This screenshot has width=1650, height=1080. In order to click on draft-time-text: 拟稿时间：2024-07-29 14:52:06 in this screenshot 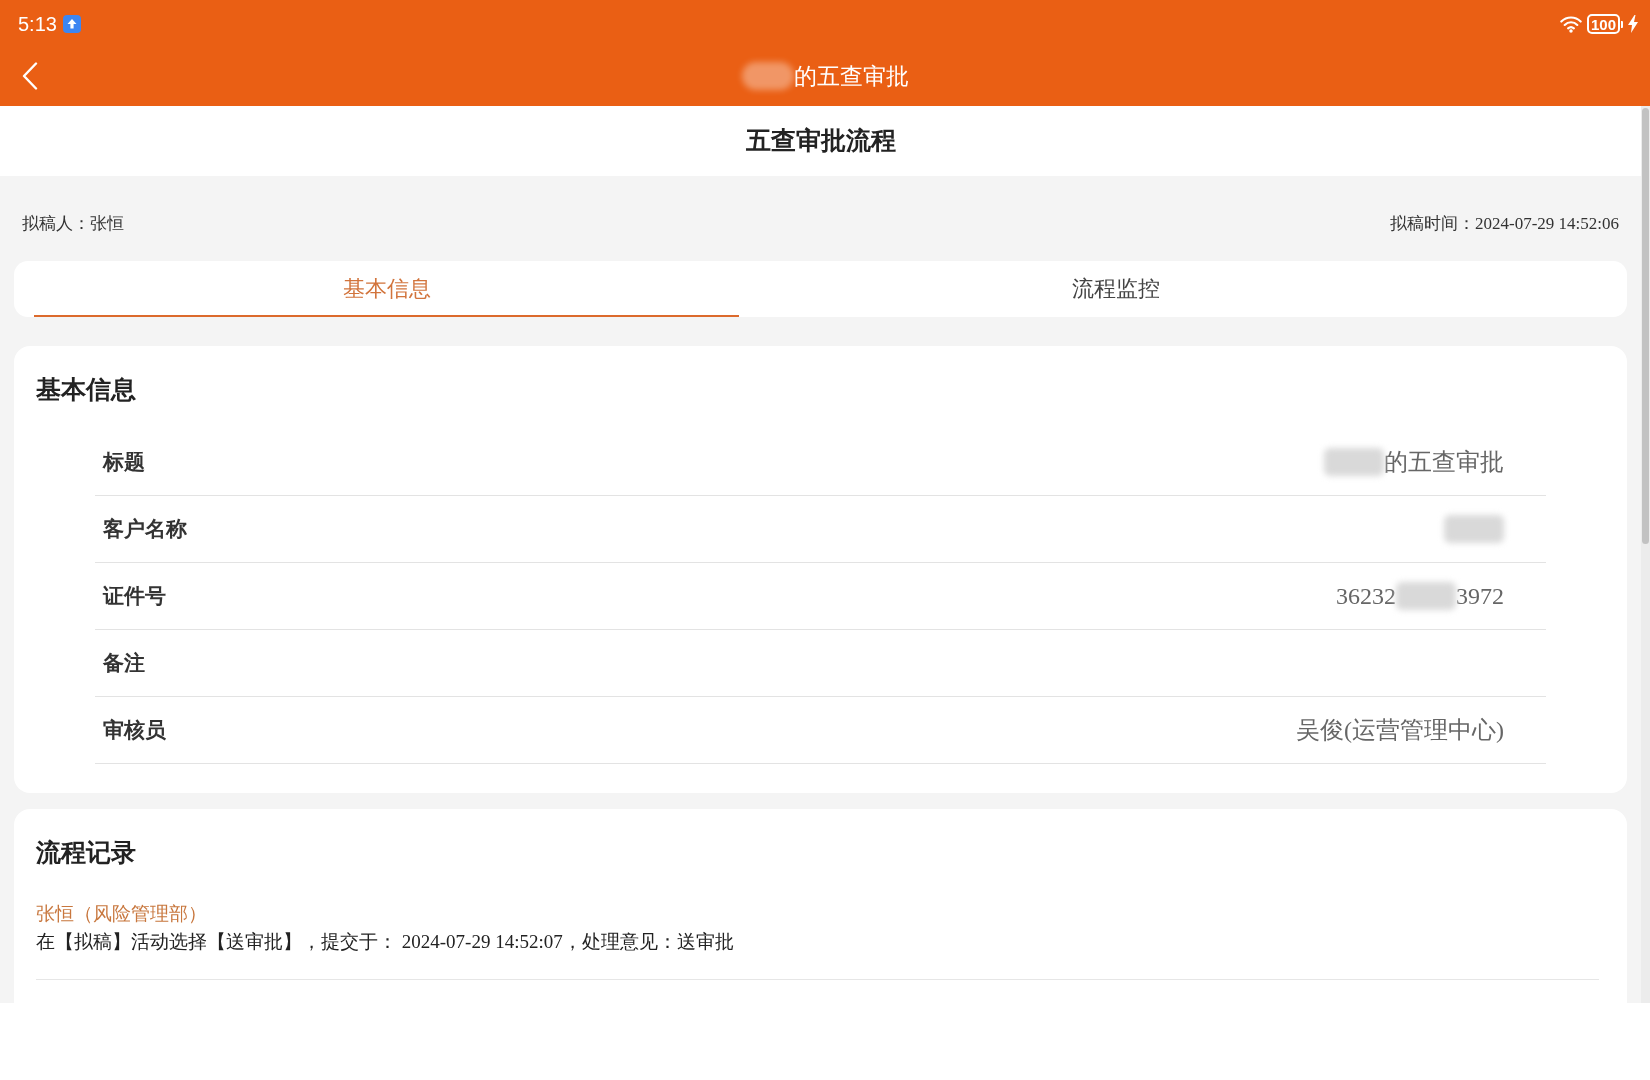, I will do `click(1504, 224)`.